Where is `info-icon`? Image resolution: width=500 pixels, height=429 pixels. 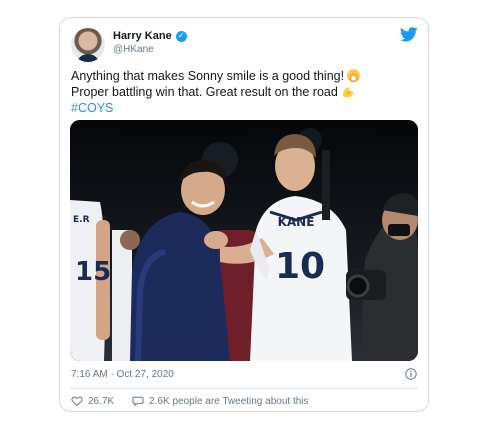 info-icon is located at coordinates (411, 374).